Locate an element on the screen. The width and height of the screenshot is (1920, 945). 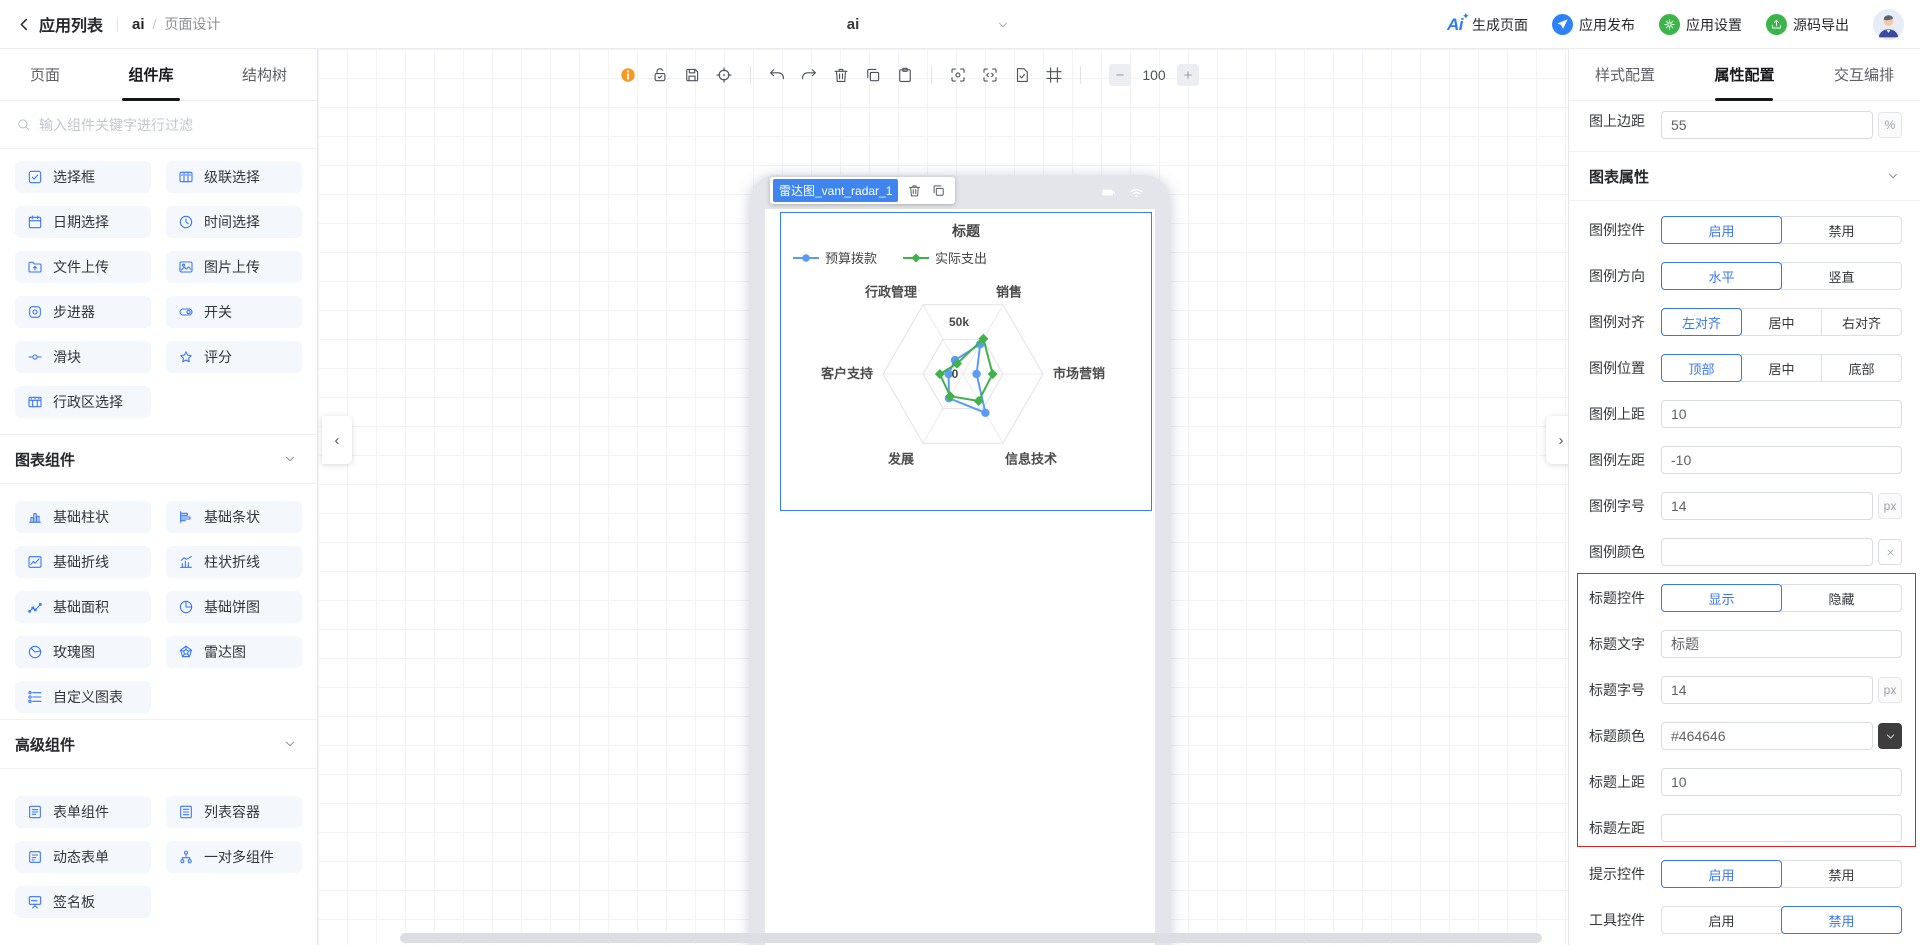
input-title-top is located at coordinates (1781, 782).